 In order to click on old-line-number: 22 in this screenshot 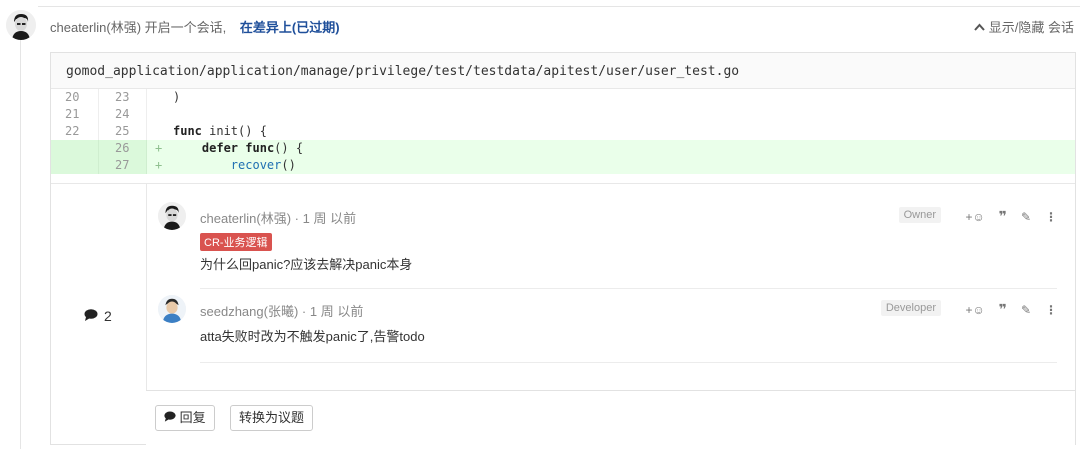, I will do `click(75, 131)`.